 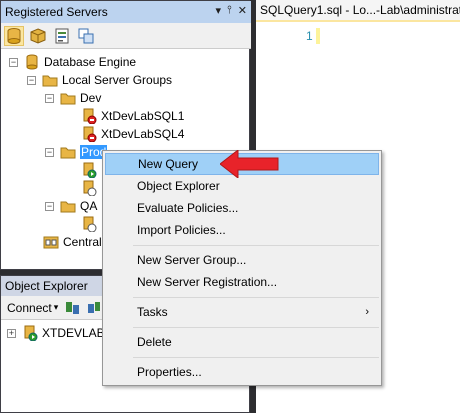 I want to click on cube-icon, so click(x=38, y=35).